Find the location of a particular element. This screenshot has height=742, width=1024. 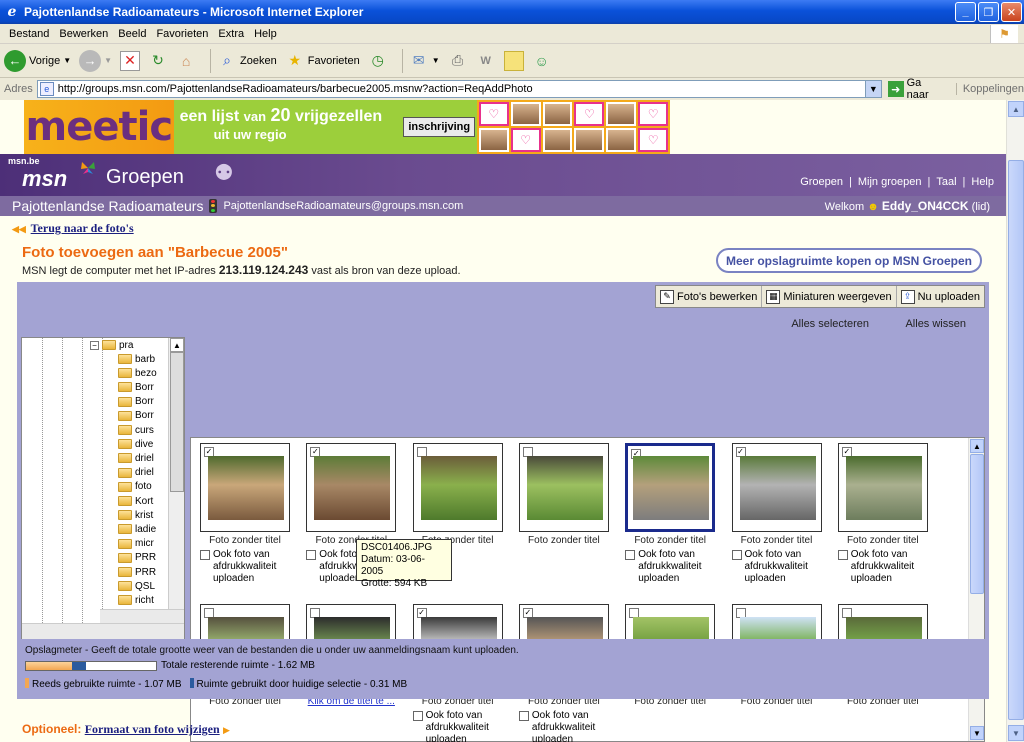

page-scroll-thumb is located at coordinates (1016, 440).